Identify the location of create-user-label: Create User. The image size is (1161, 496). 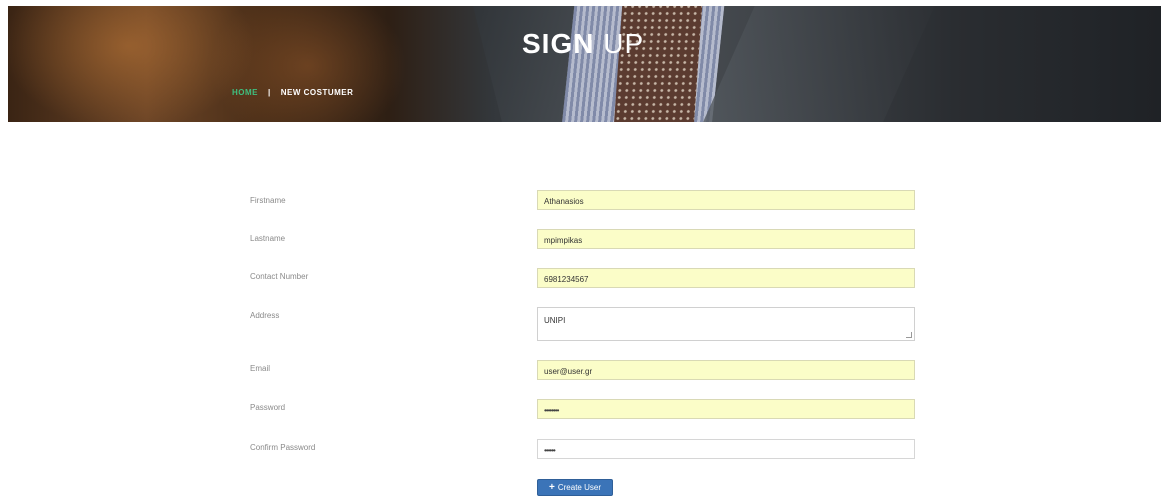
(579, 487).